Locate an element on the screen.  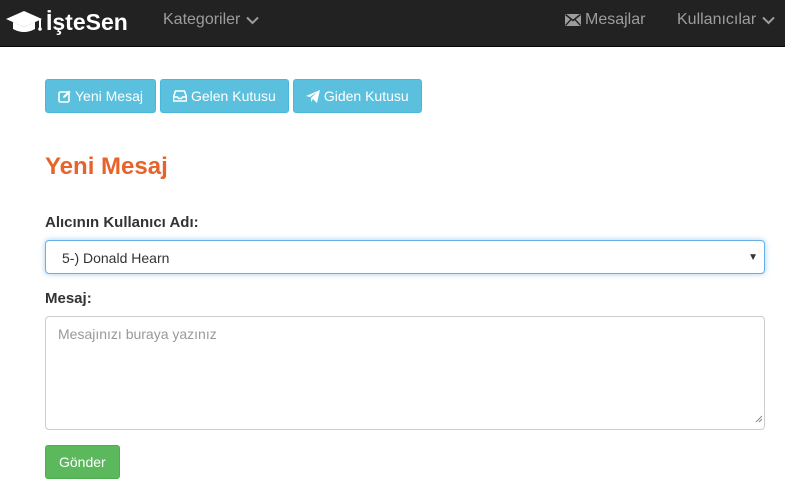
recipient-select: 5-) Donald Hearn ▼ is located at coordinates (405, 257).